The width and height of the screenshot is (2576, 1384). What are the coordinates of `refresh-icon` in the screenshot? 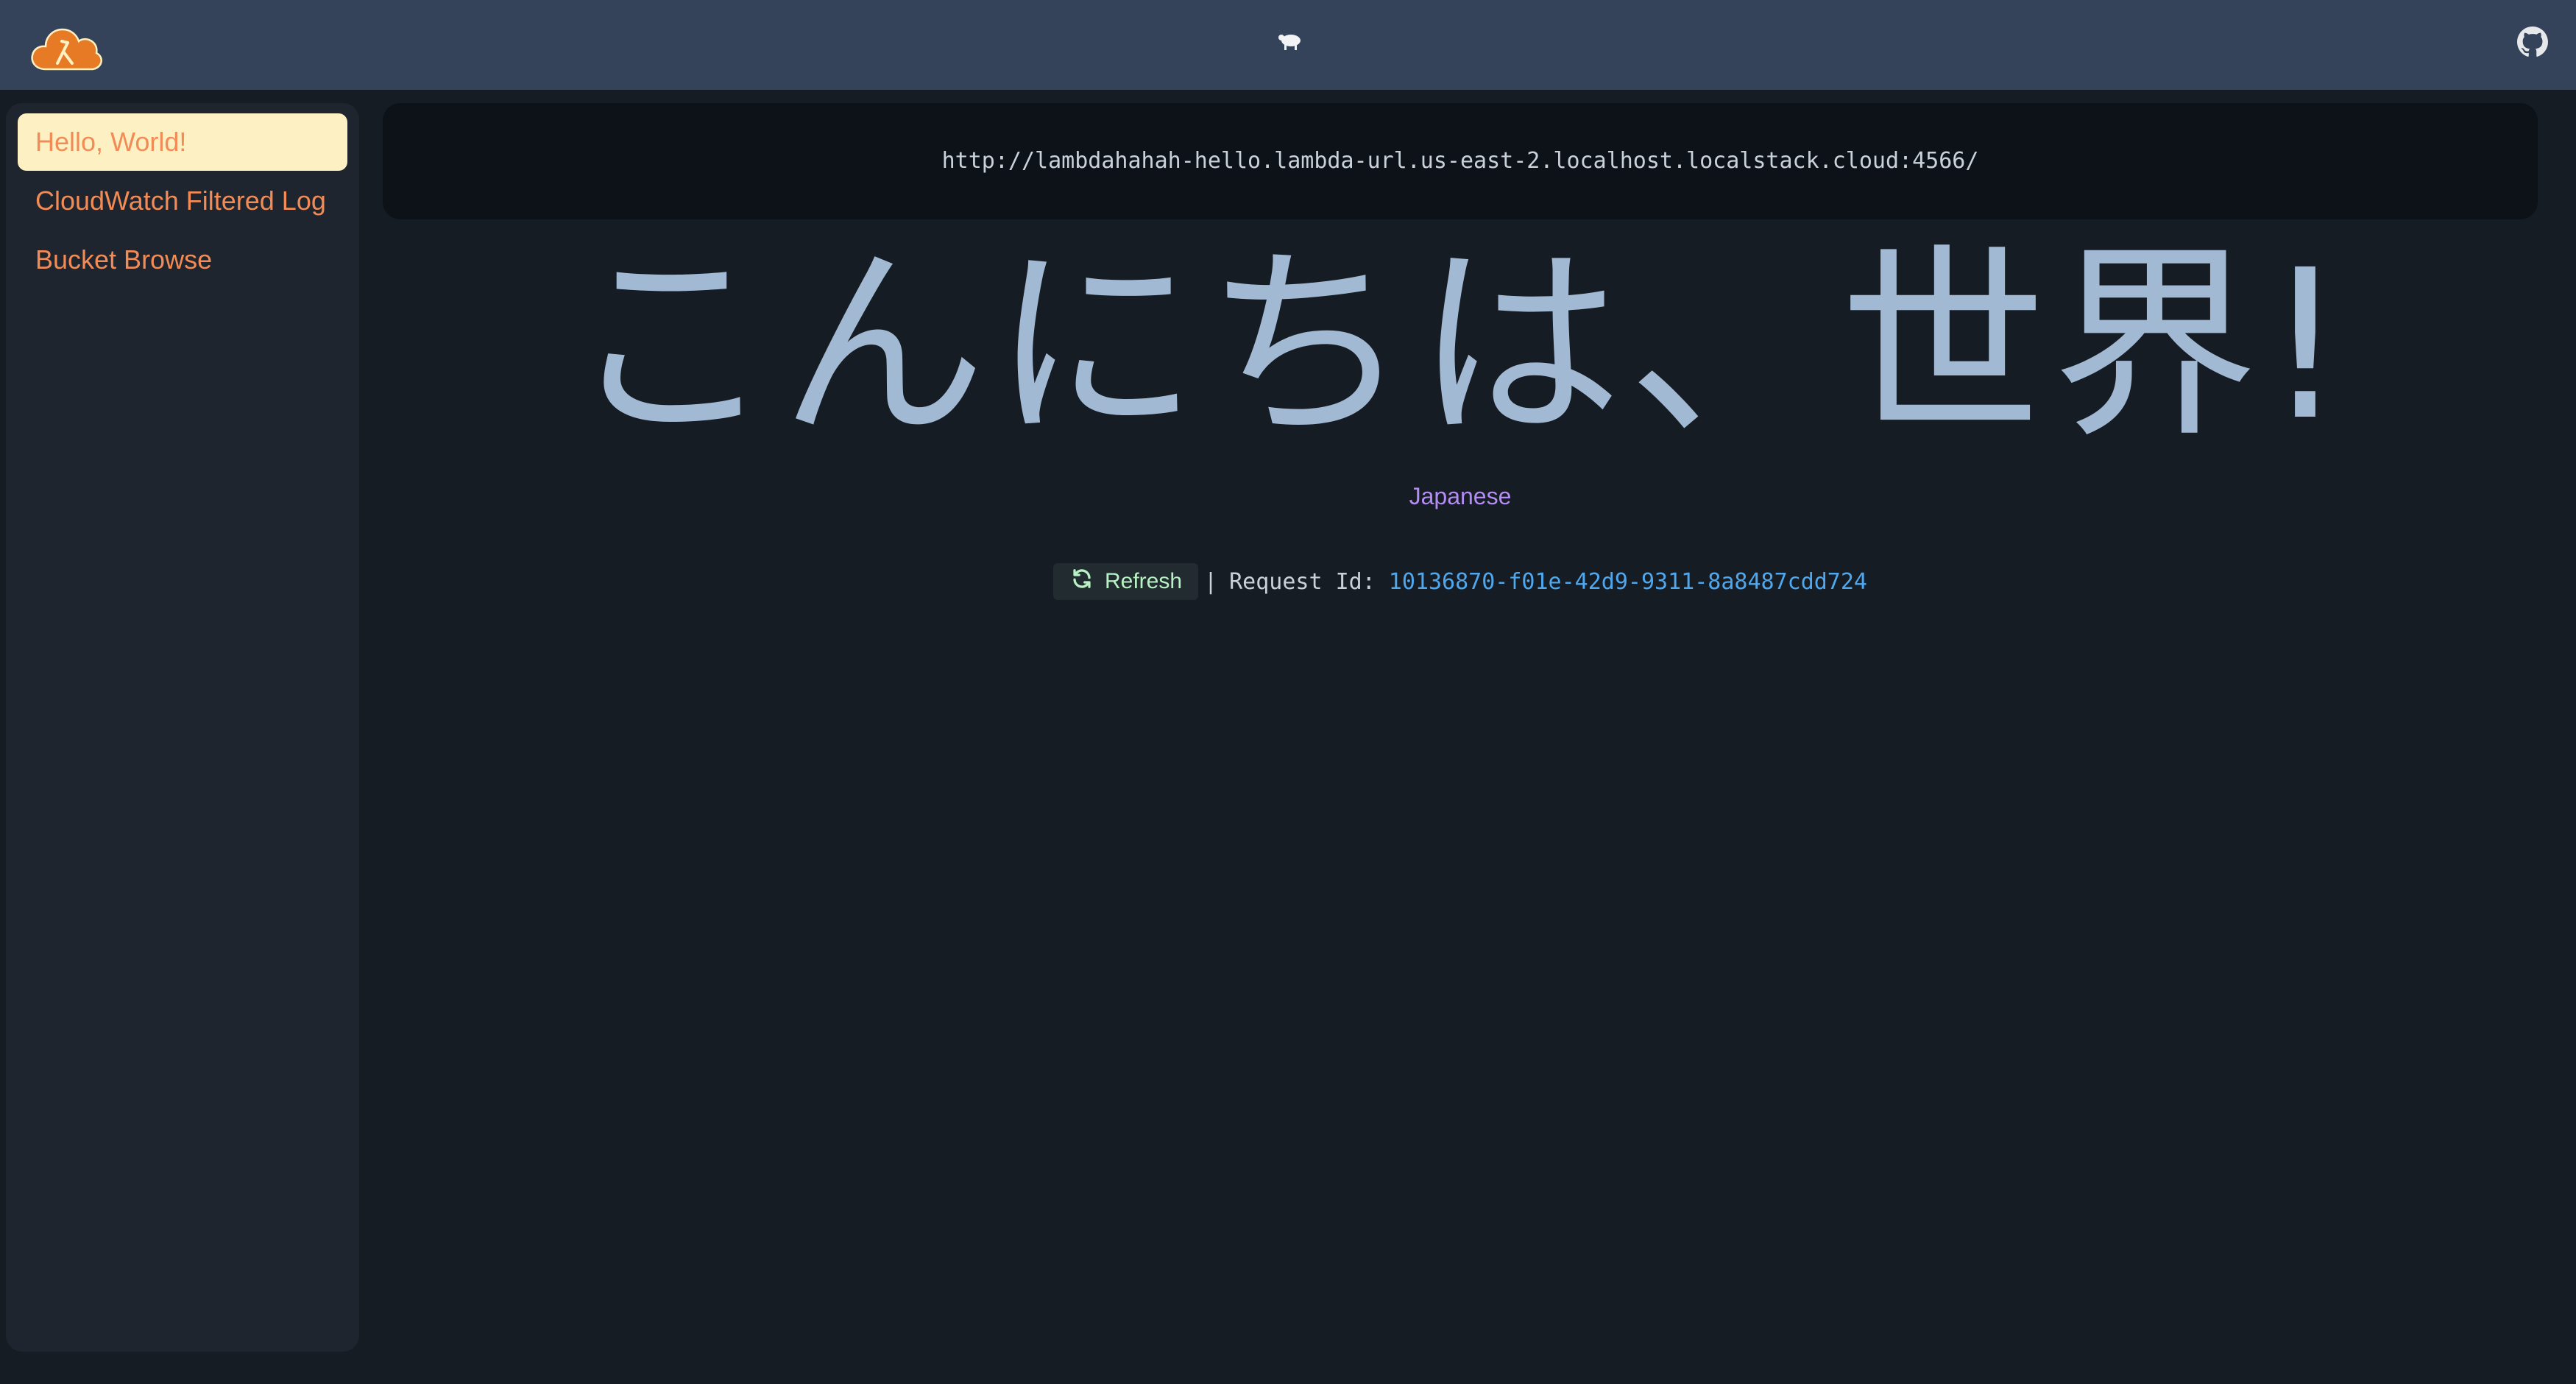 It's located at (1088, 582).